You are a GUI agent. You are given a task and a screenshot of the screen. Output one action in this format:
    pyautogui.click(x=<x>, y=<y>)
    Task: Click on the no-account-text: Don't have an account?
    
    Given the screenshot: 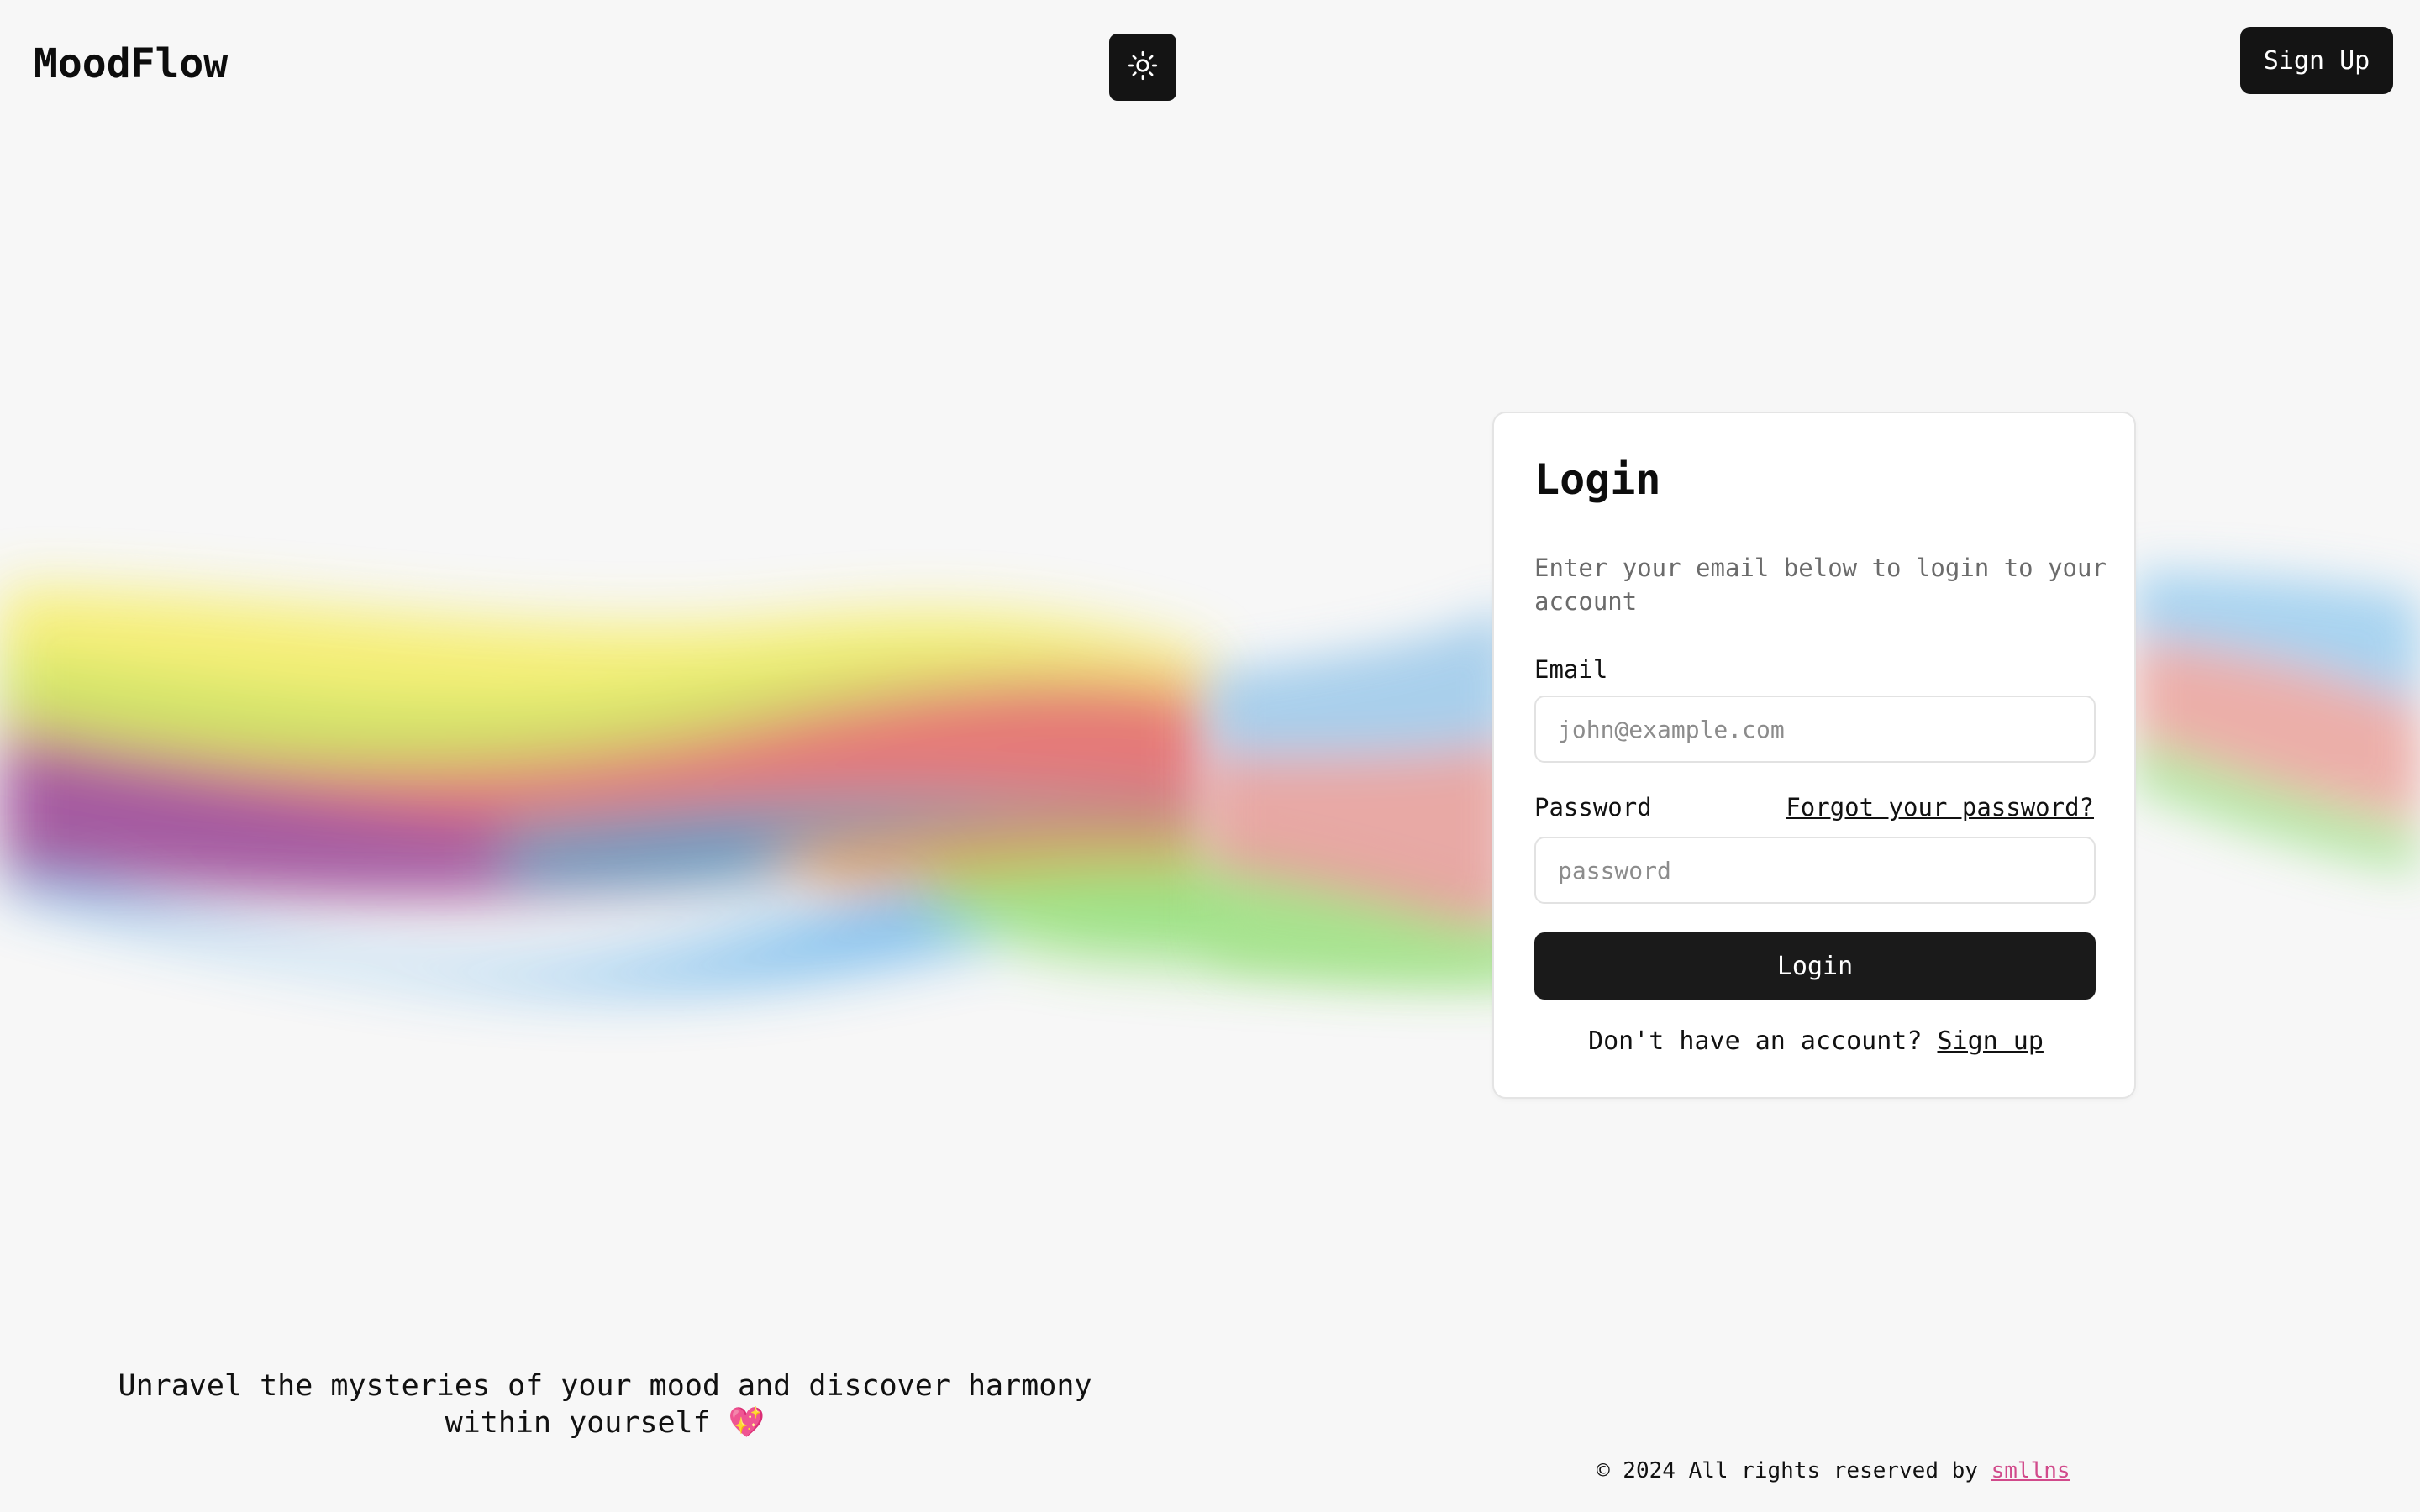 What is the action you would take?
    pyautogui.click(x=1755, y=1041)
    